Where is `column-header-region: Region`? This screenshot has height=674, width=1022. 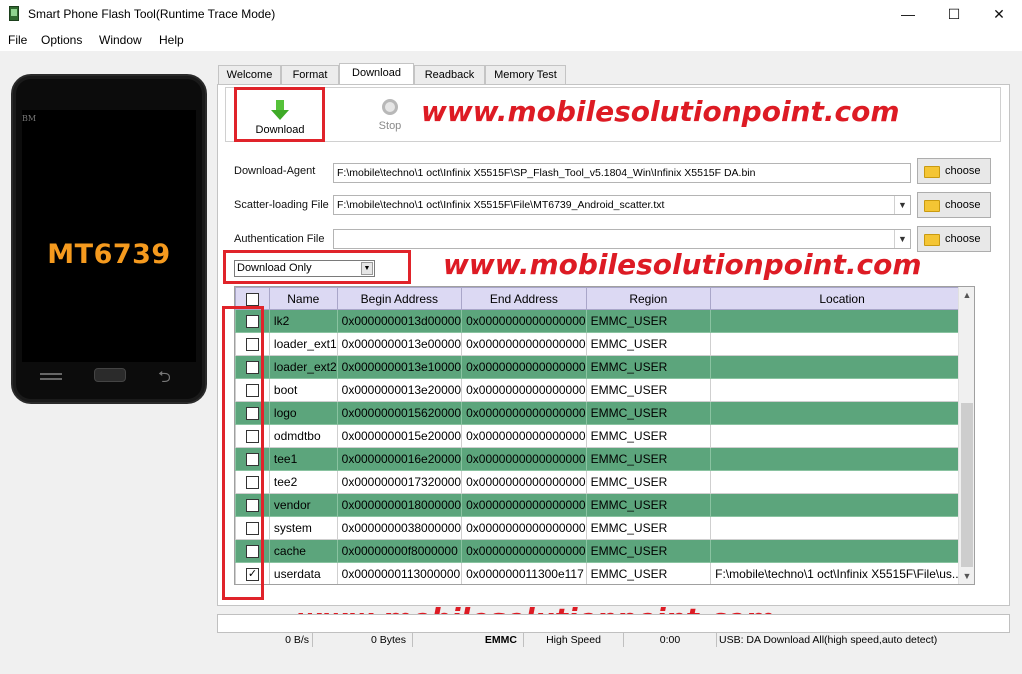 column-header-region: Region is located at coordinates (648, 298).